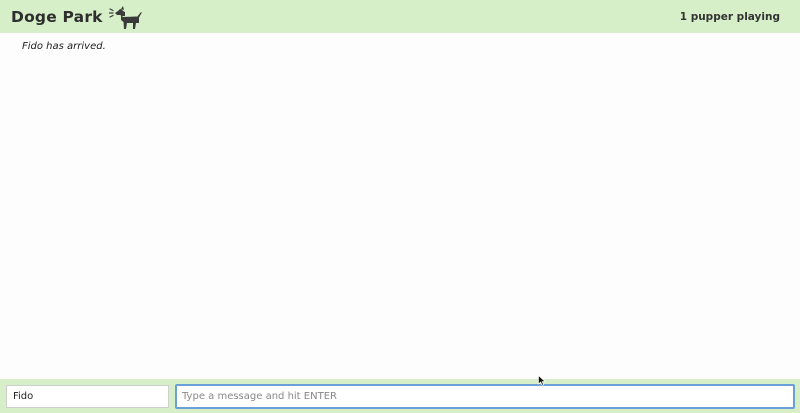 The width and height of the screenshot is (800, 413). I want to click on app-header: Doge Park 1 pupper playing, so click(400, 16).